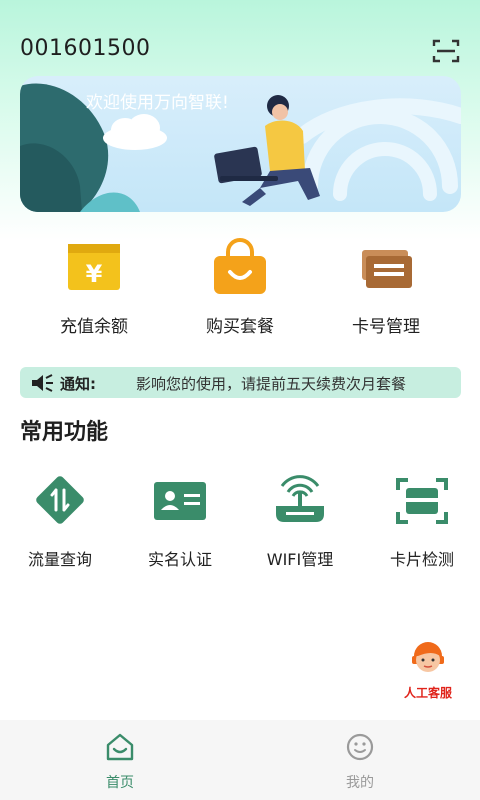 Image resolution: width=480 pixels, height=800 pixels. I want to click on notice-bar: 通知: 影响您的使用，请提前五天续费次月套餐, so click(240, 382).